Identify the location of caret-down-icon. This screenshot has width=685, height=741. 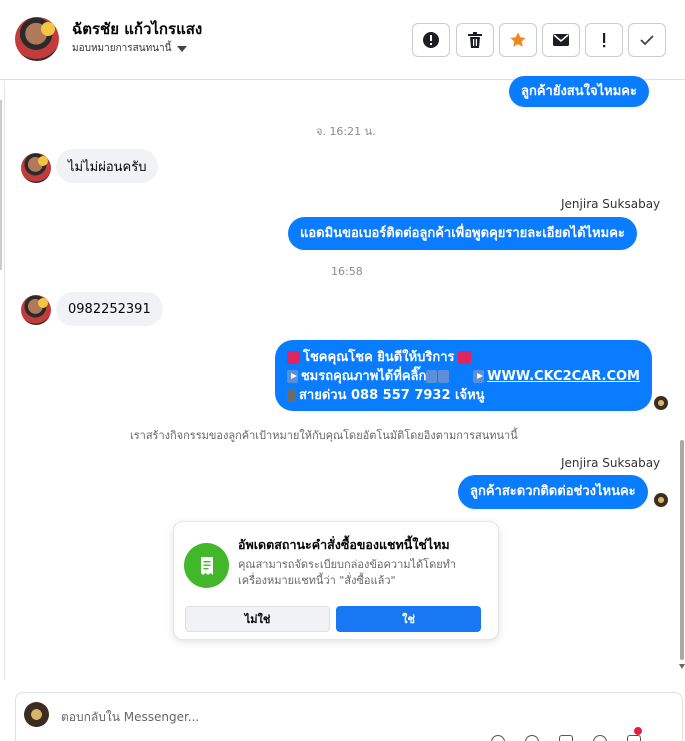
(182, 48).